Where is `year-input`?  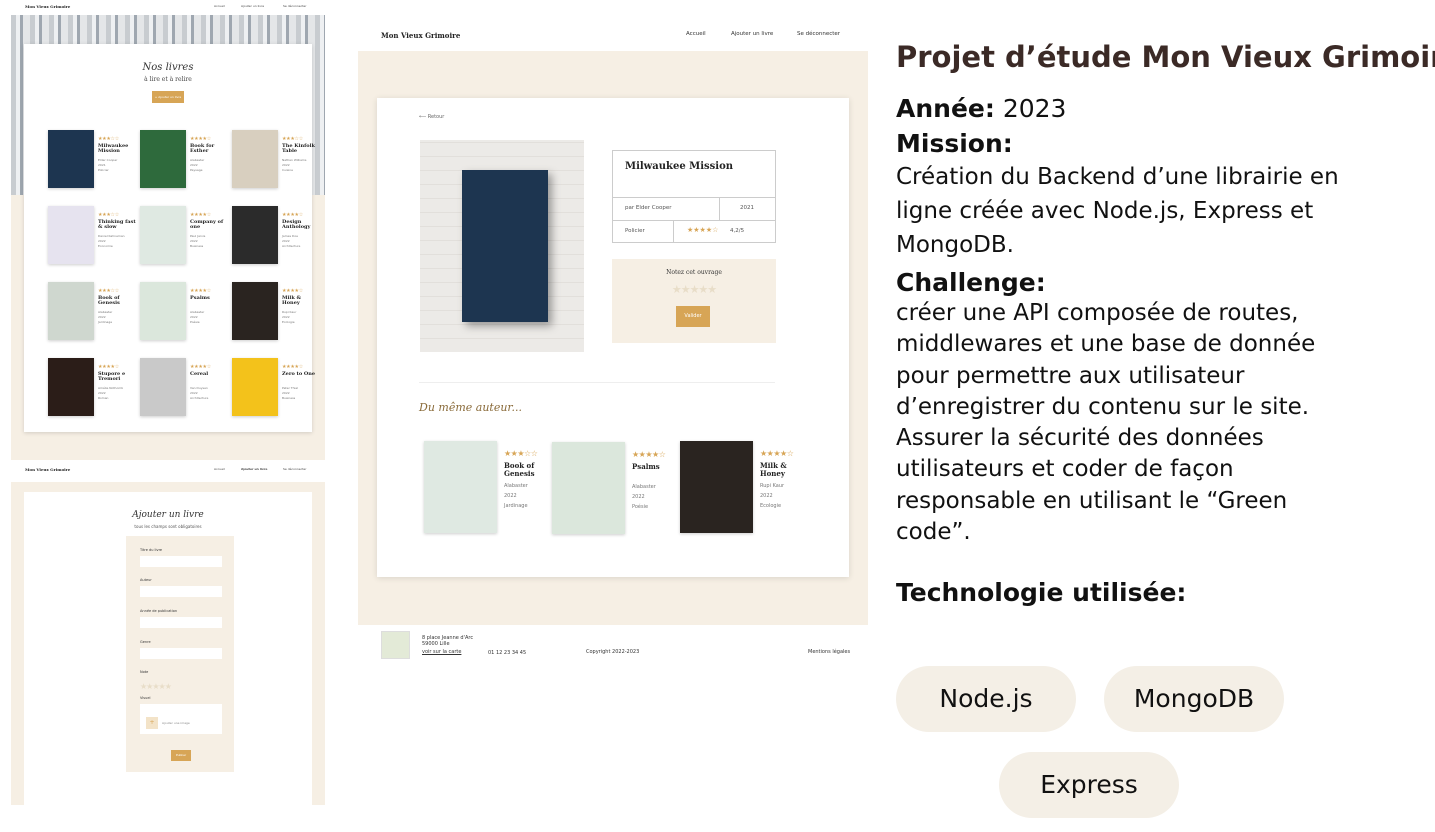 year-input is located at coordinates (181, 622).